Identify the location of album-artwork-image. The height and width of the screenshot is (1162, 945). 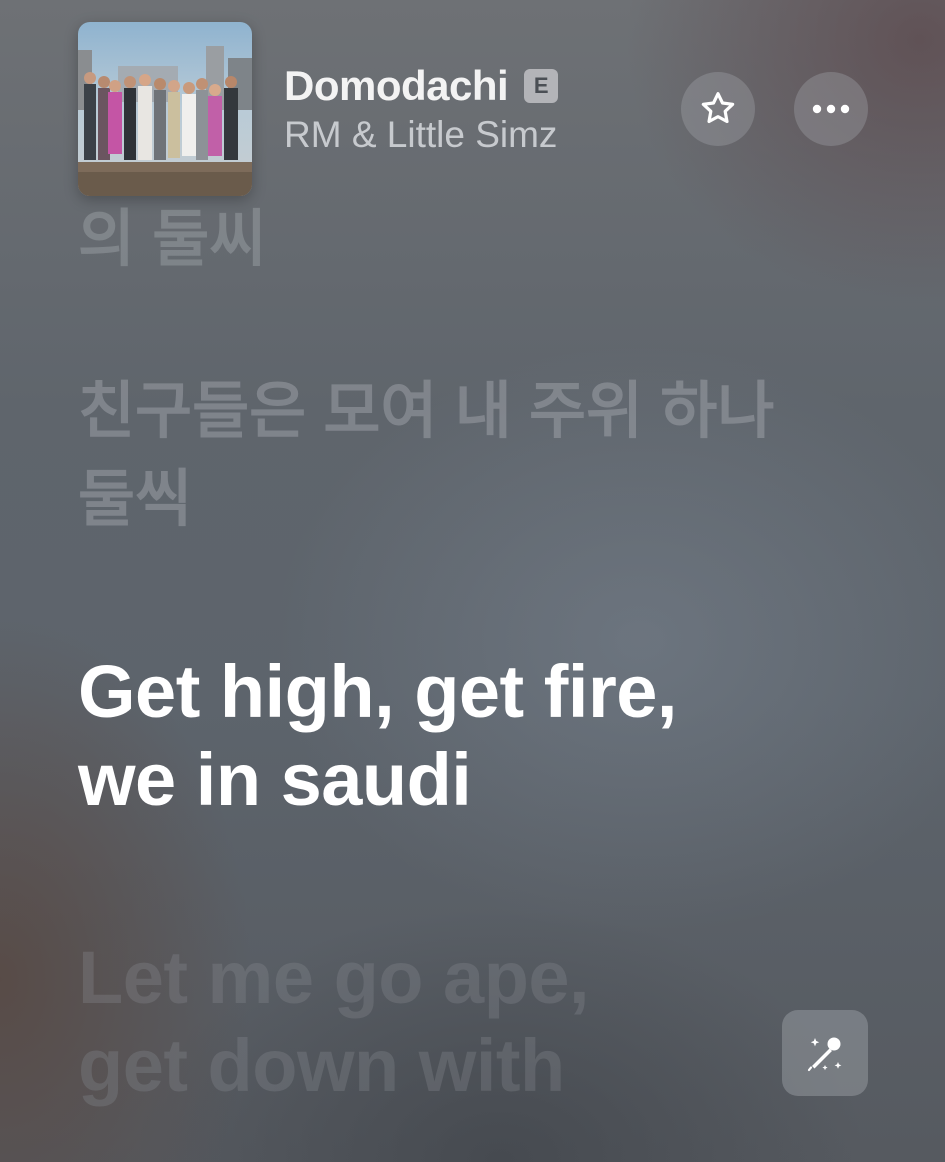
(165, 109).